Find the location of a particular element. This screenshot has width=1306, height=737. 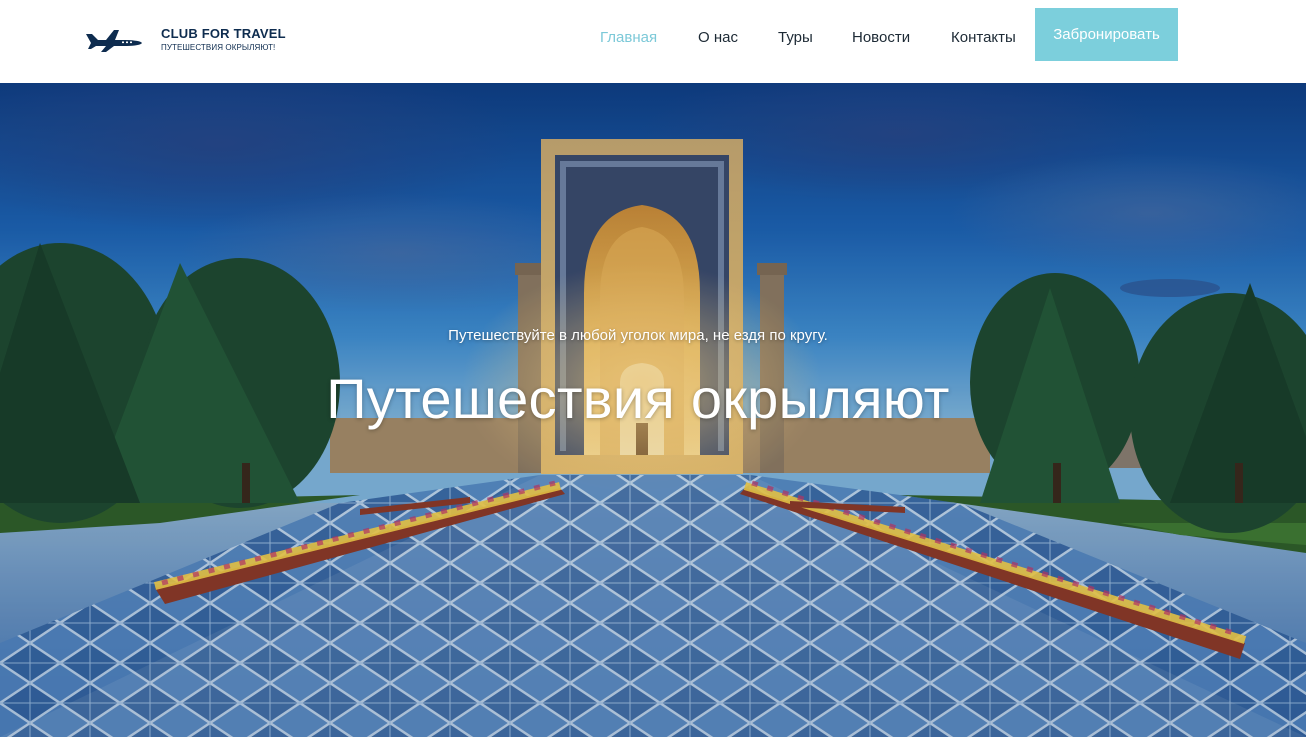

nav-item-home: Главная is located at coordinates (628, 38).